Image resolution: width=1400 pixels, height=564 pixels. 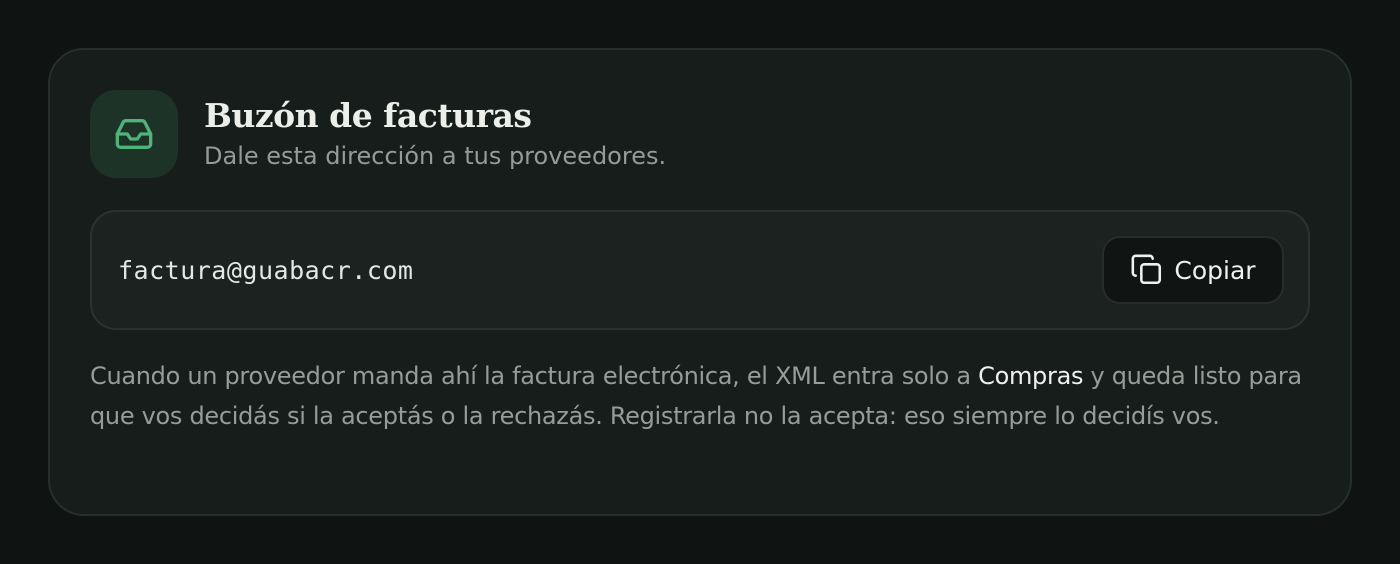 I want to click on inbox-icon-tile, so click(x=134, y=134).